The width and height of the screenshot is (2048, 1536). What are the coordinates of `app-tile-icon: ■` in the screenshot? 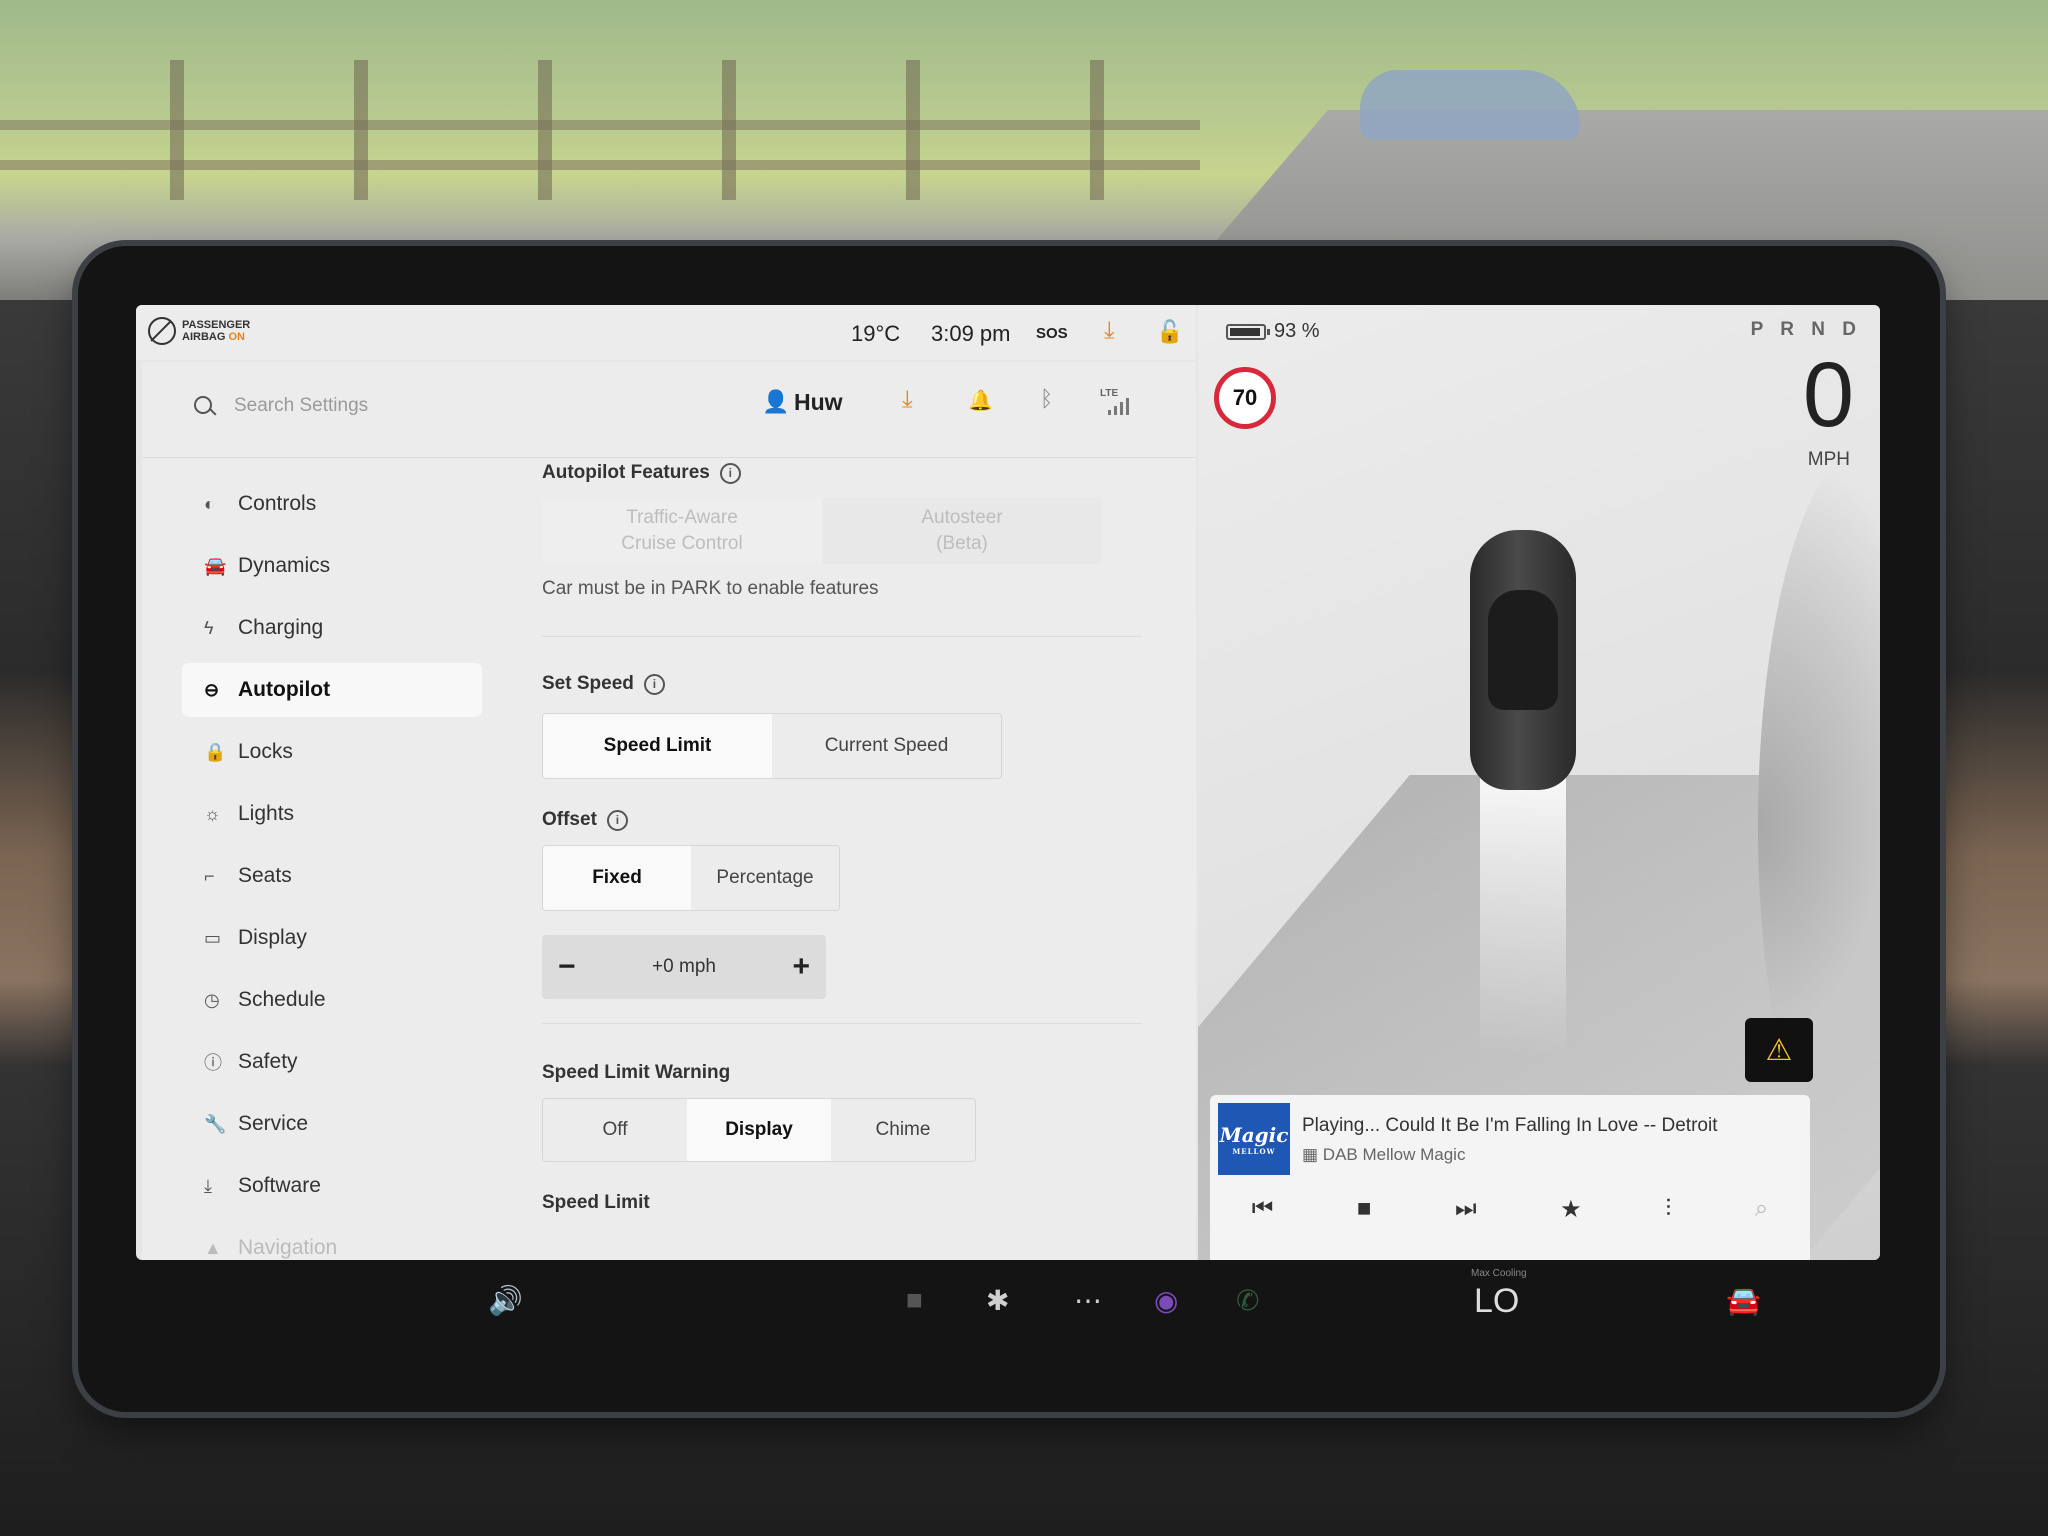 It's located at (914, 1300).